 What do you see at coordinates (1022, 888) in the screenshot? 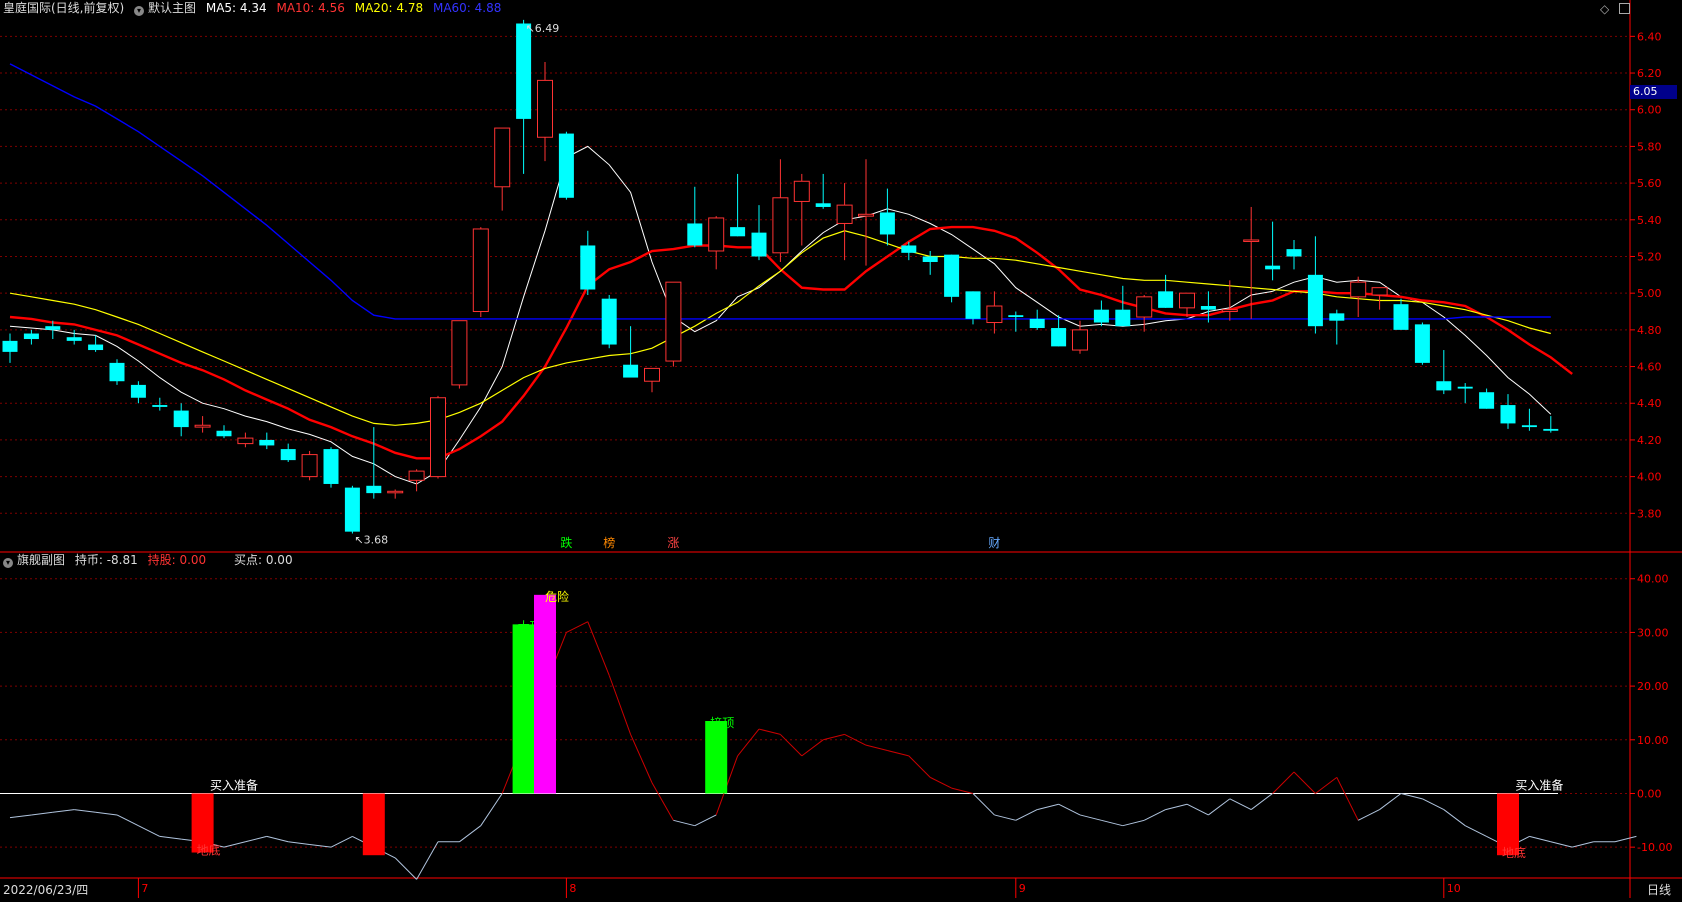
I see `x-tick-label: 9` at bounding box center [1022, 888].